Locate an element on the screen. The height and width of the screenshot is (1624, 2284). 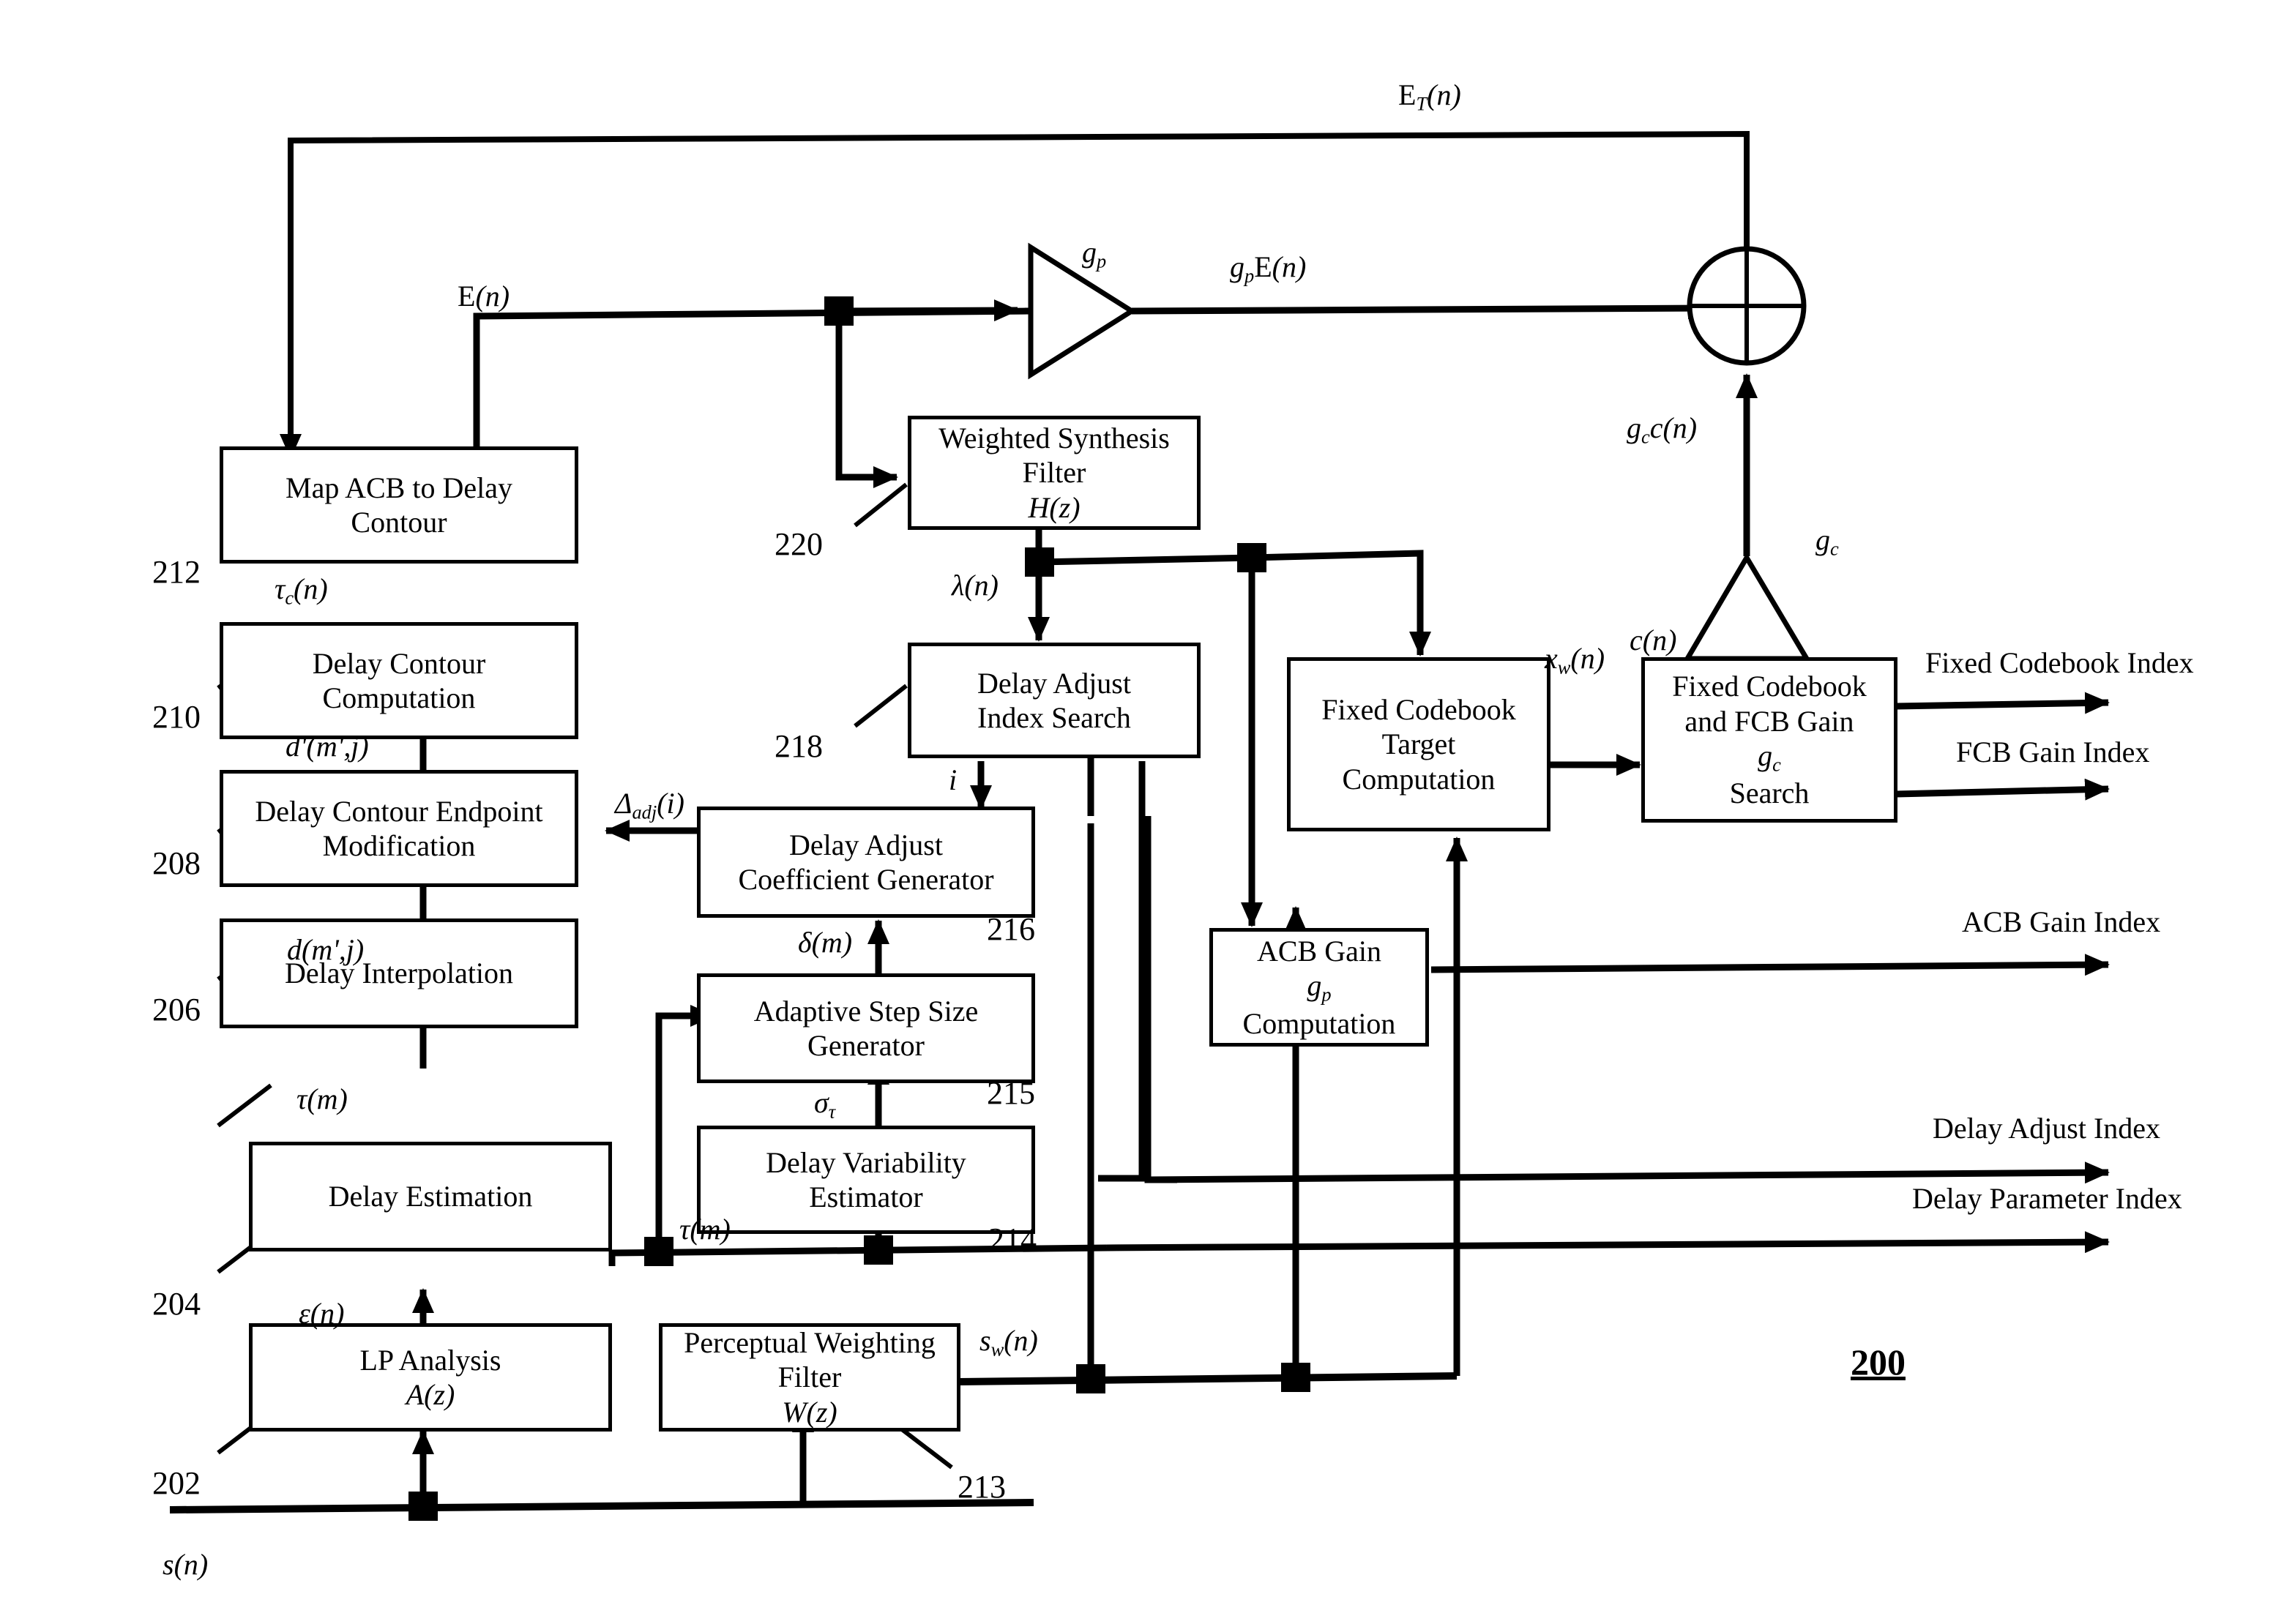
block-fcbt-line2: Target is located at coordinates (1418, 744).